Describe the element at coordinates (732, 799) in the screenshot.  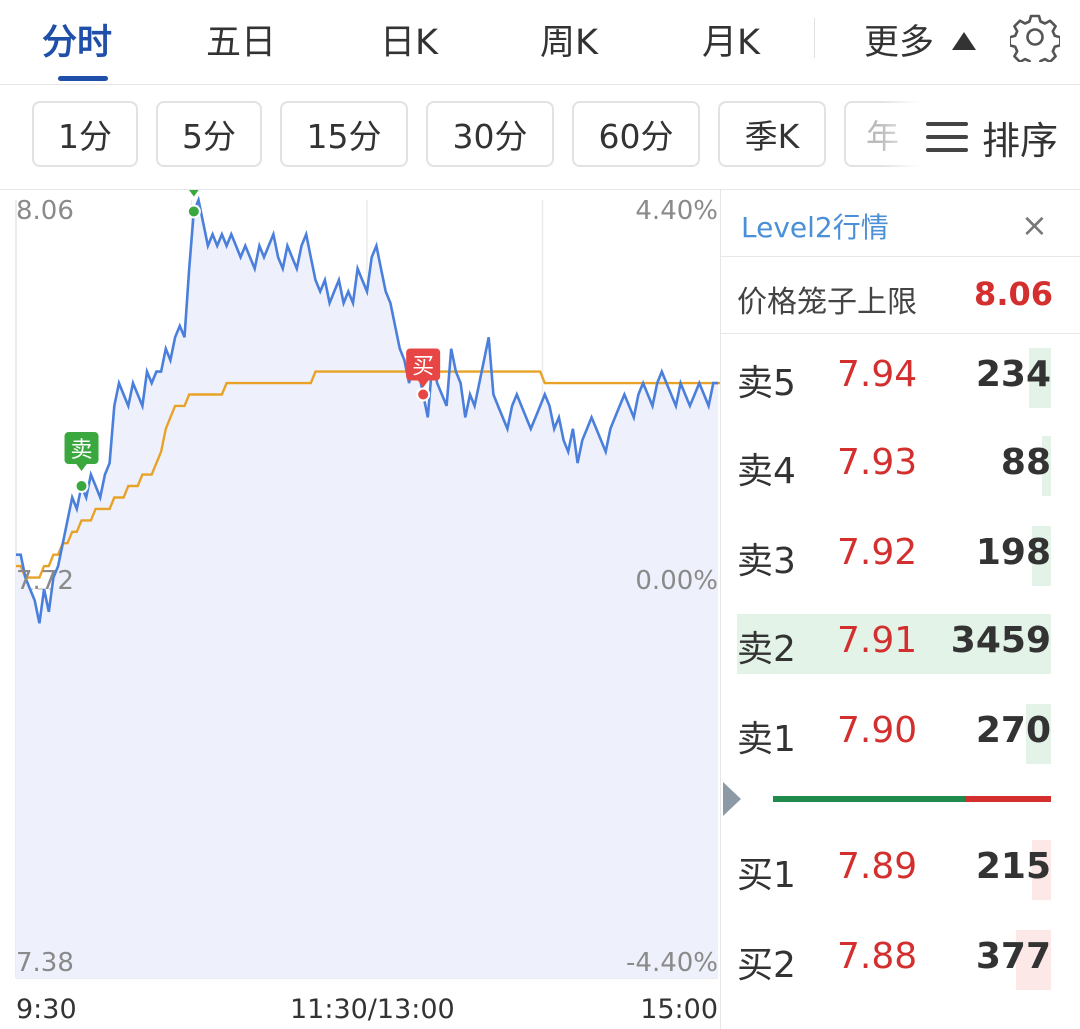
I see `triangle-right-icon` at that location.